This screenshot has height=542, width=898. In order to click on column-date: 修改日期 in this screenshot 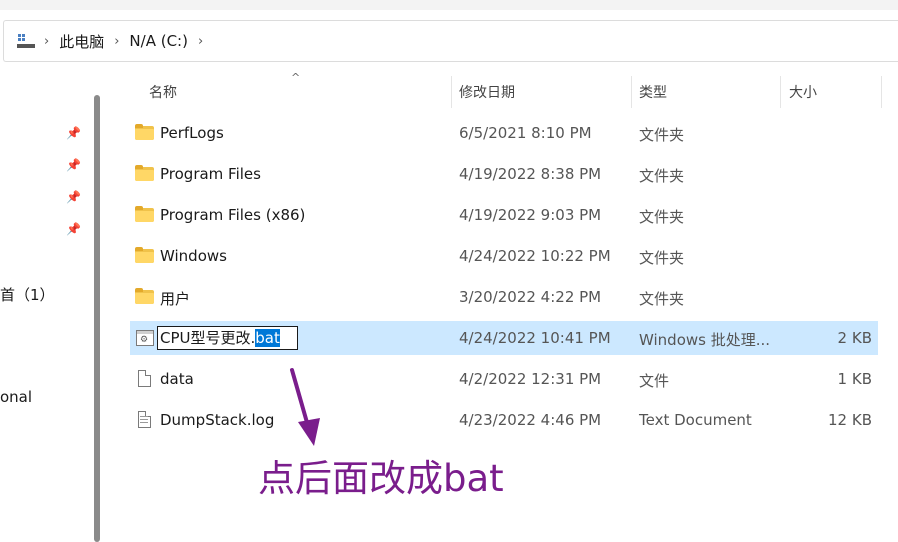, I will do `click(487, 92)`.